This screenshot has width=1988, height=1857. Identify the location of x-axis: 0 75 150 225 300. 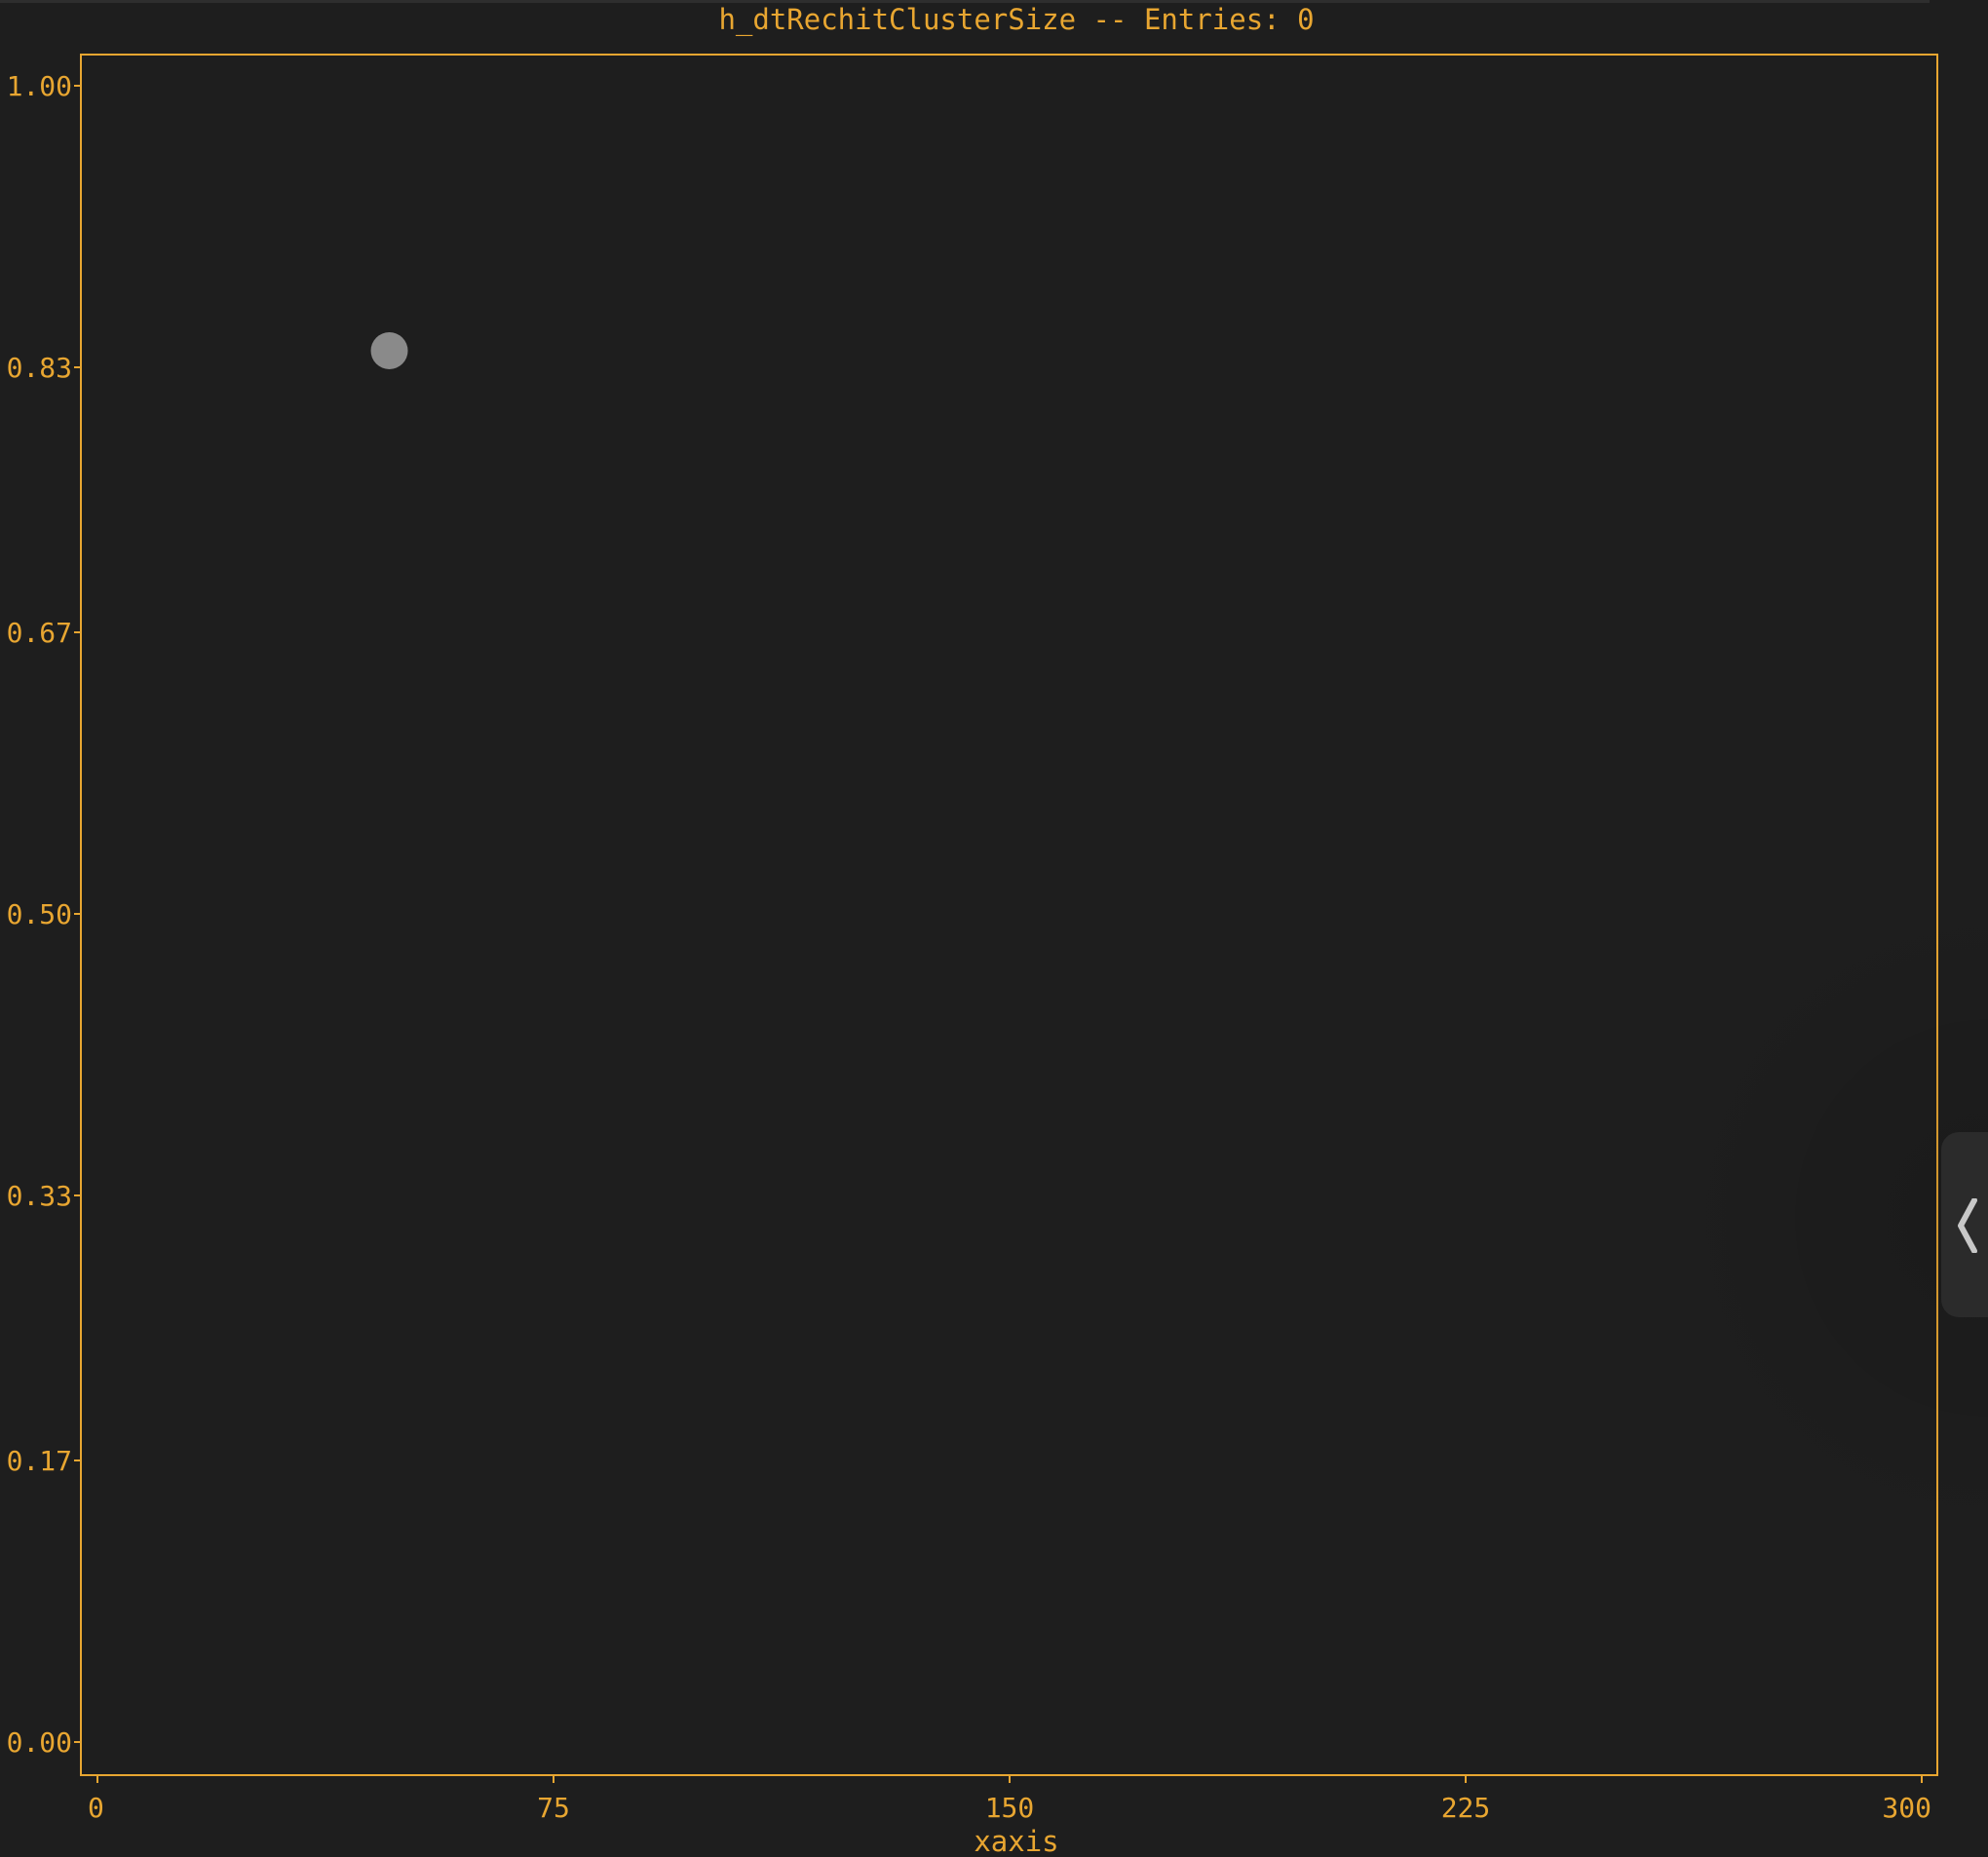
(1010, 1799).